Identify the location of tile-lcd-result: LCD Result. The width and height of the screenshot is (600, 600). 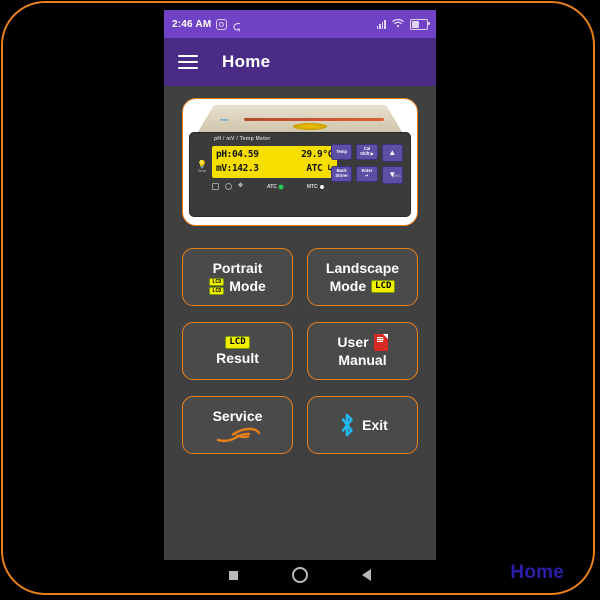
(237, 351).